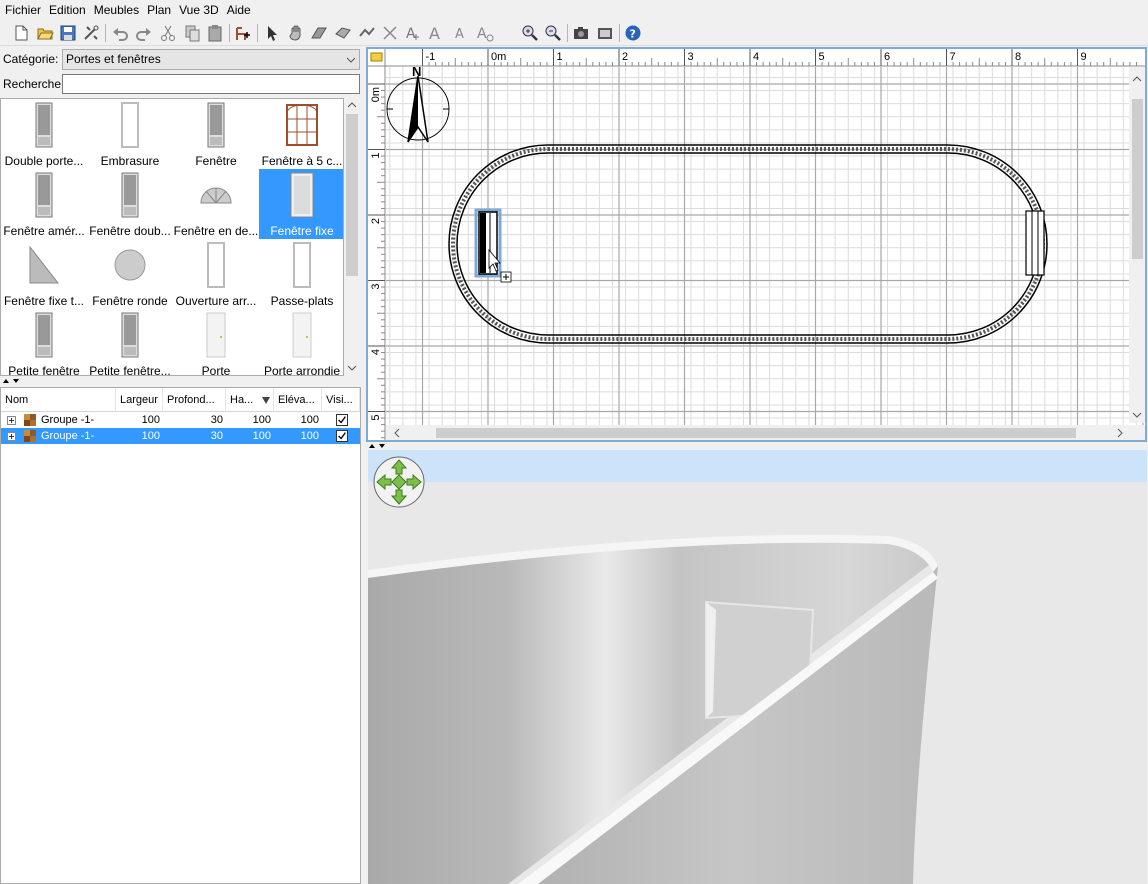 This screenshot has height=884, width=1148. What do you see at coordinates (887, 57) in the screenshot?
I see `ruler-x-label: 6` at bounding box center [887, 57].